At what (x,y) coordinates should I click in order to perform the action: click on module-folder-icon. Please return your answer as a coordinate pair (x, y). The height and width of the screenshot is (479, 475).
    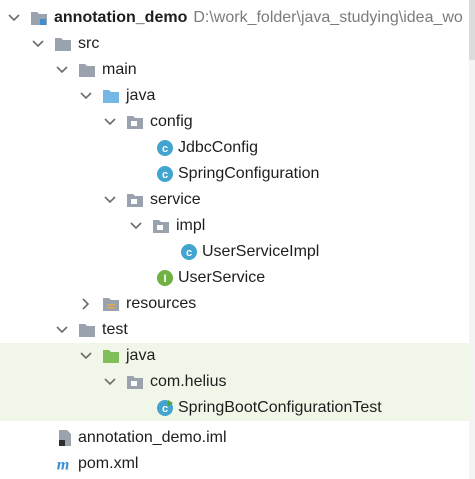
    Looking at the image, I should click on (39, 18).